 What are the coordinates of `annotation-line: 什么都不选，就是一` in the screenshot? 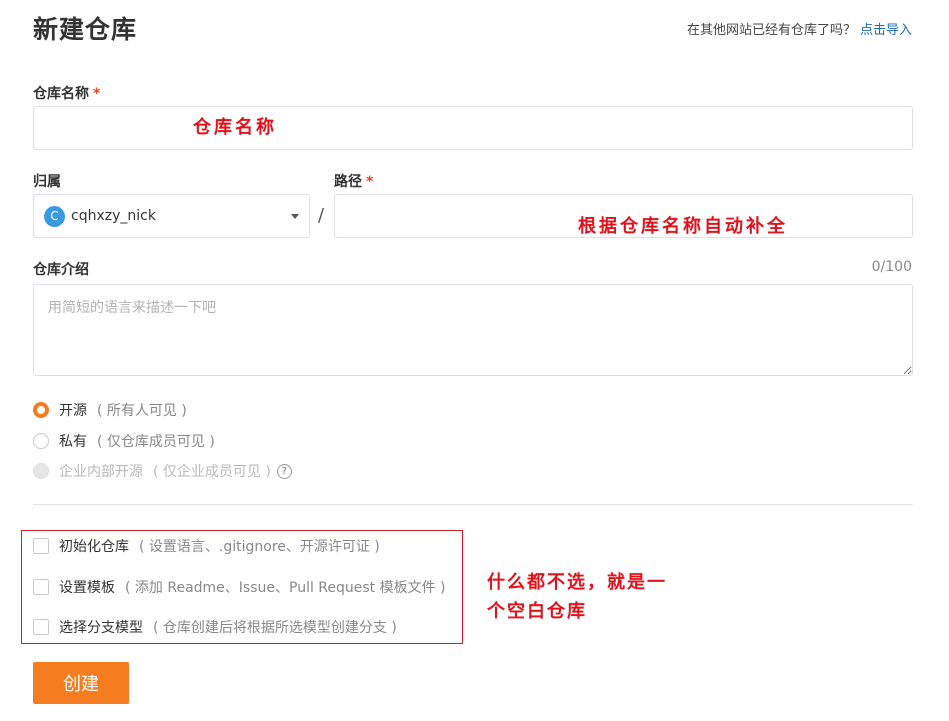 It's located at (577, 582).